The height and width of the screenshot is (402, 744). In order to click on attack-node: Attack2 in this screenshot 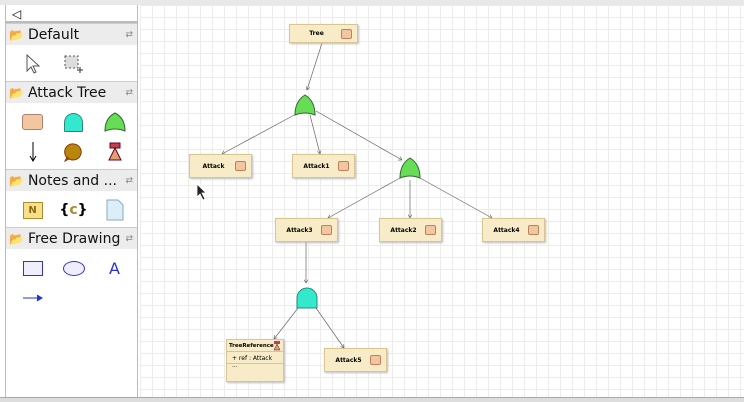, I will do `click(410, 230)`.